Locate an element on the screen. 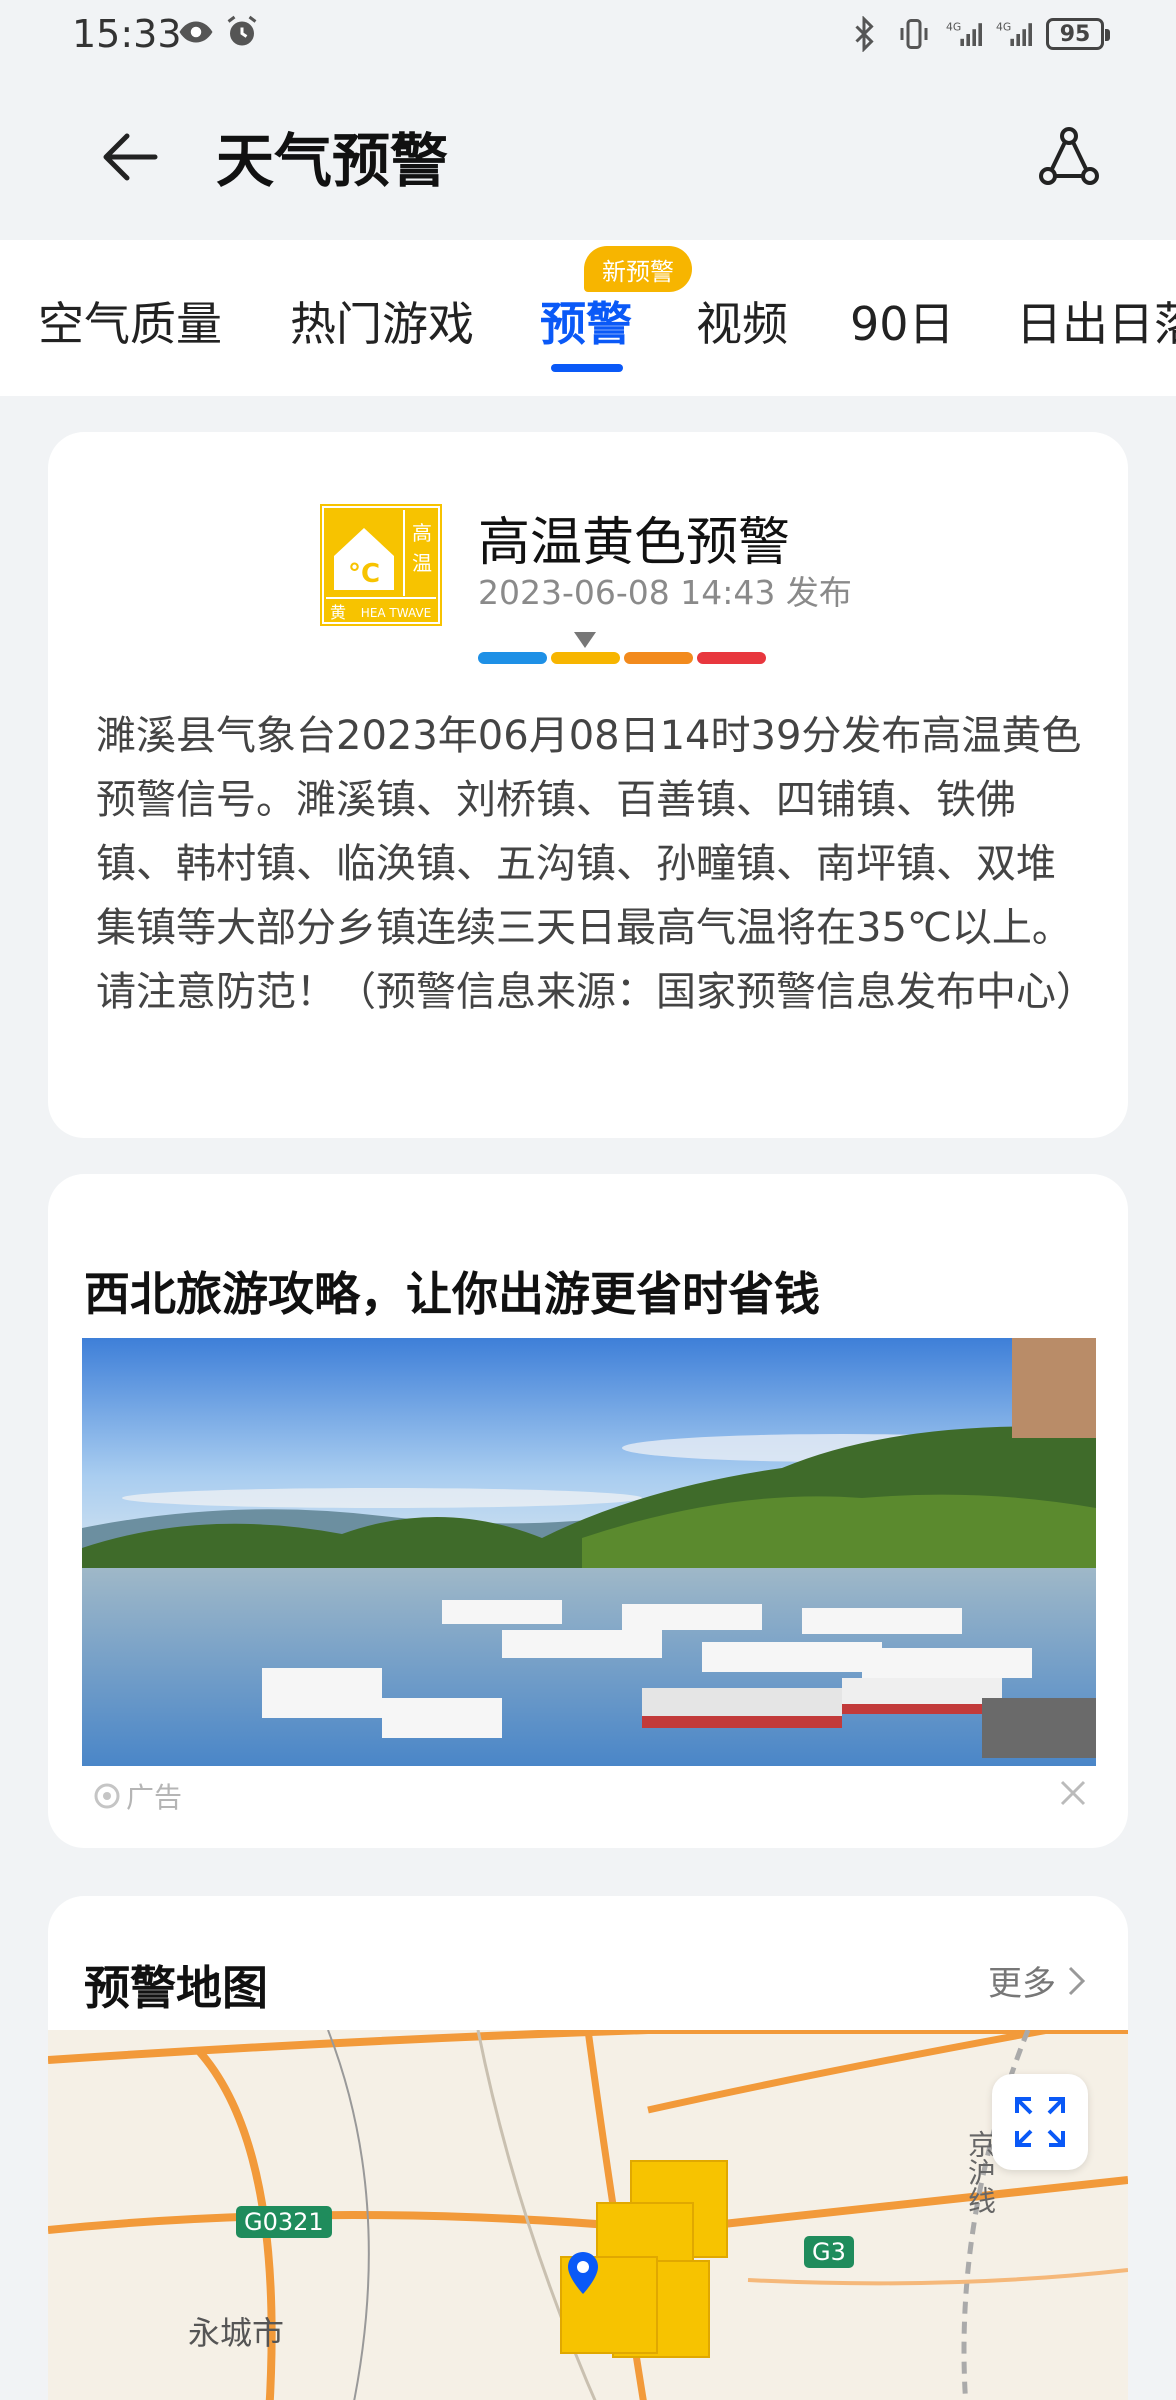 The width and height of the screenshot is (1176, 2400). road-label-g3: G3 is located at coordinates (829, 2252).